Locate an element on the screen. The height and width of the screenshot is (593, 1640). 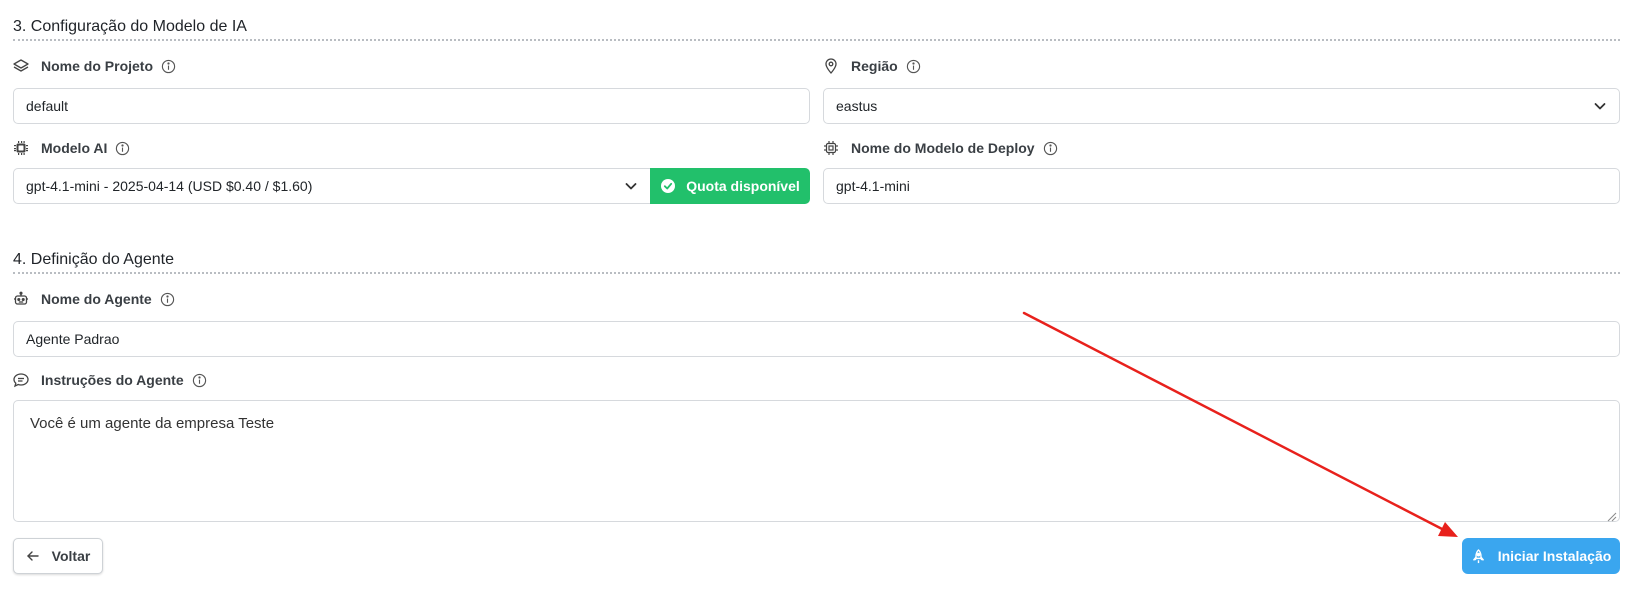
quota-available-badge: Quota disponível is located at coordinates (730, 186).